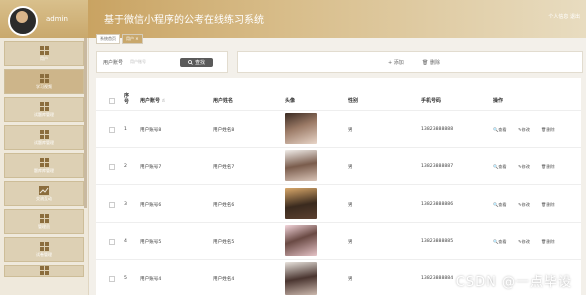  What do you see at coordinates (410, 62) in the screenshot?
I see `action-bar: + 添加 🗑 删除` at bounding box center [410, 62].